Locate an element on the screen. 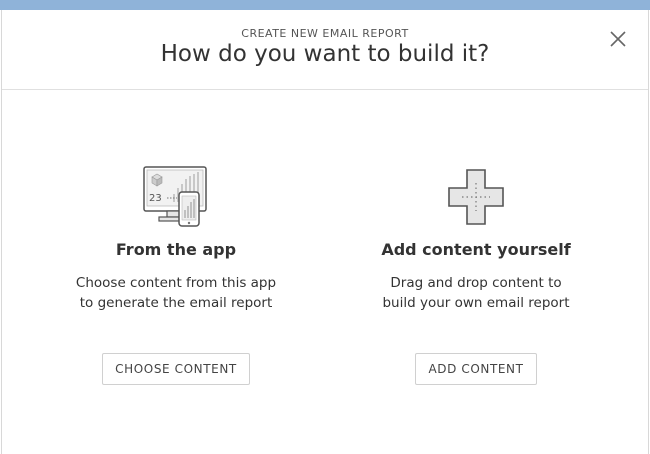 This screenshot has width=650, height=454. option-title: Add content yourself is located at coordinates (476, 249).